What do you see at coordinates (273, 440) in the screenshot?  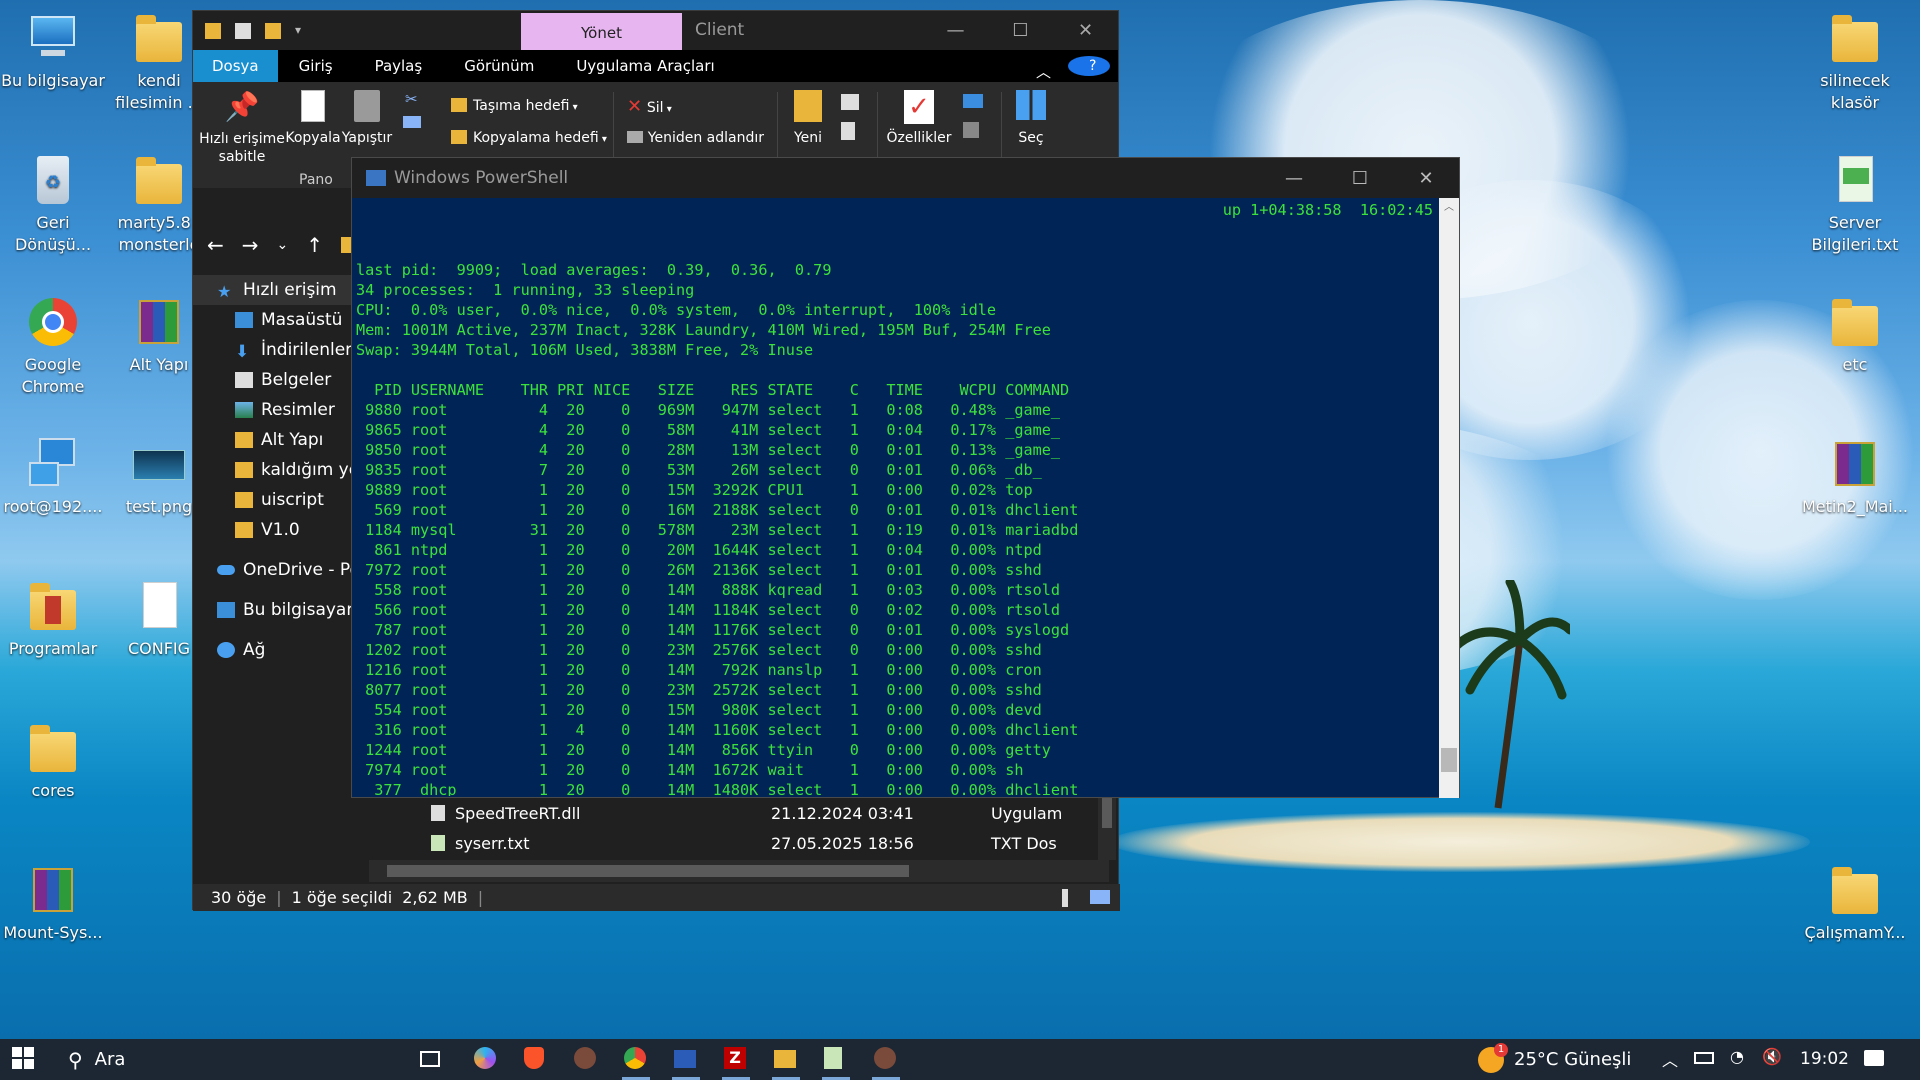 I see `sidebar-item-alt-yapi: Alt Yapı` at bounding box center [273, 440].